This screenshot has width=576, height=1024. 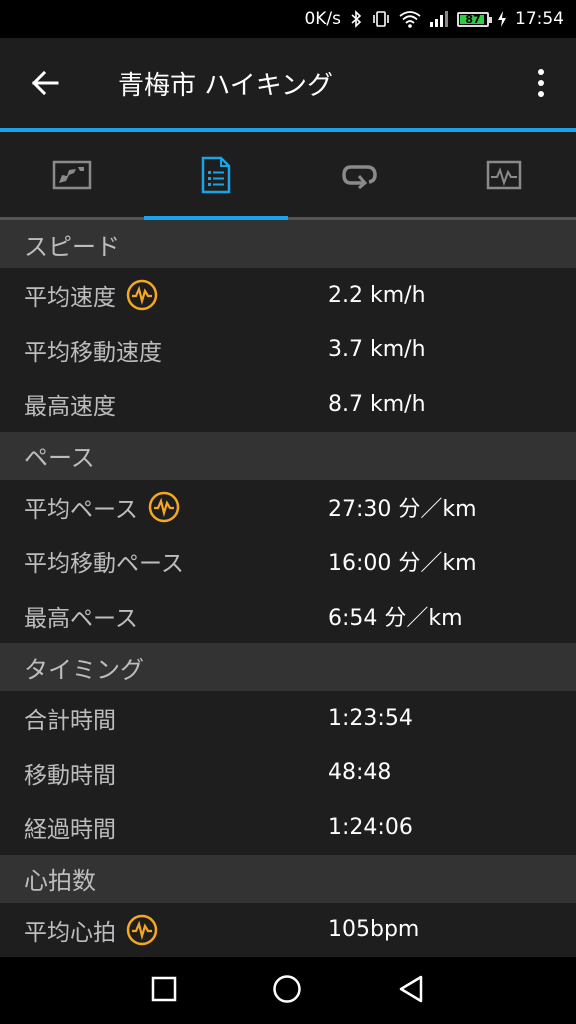 What do you see at coordinates (402, 564) in the screenshot?
I see `stat-value: 16:00 分／km` at bounding box center [402, 564].